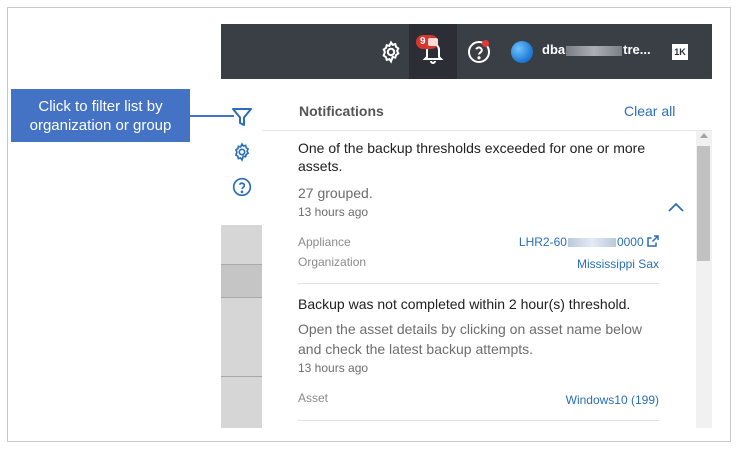 This screenshot has height=463, width=754. I want to click on field-label-appliance: Appliance, so click(324, 242).